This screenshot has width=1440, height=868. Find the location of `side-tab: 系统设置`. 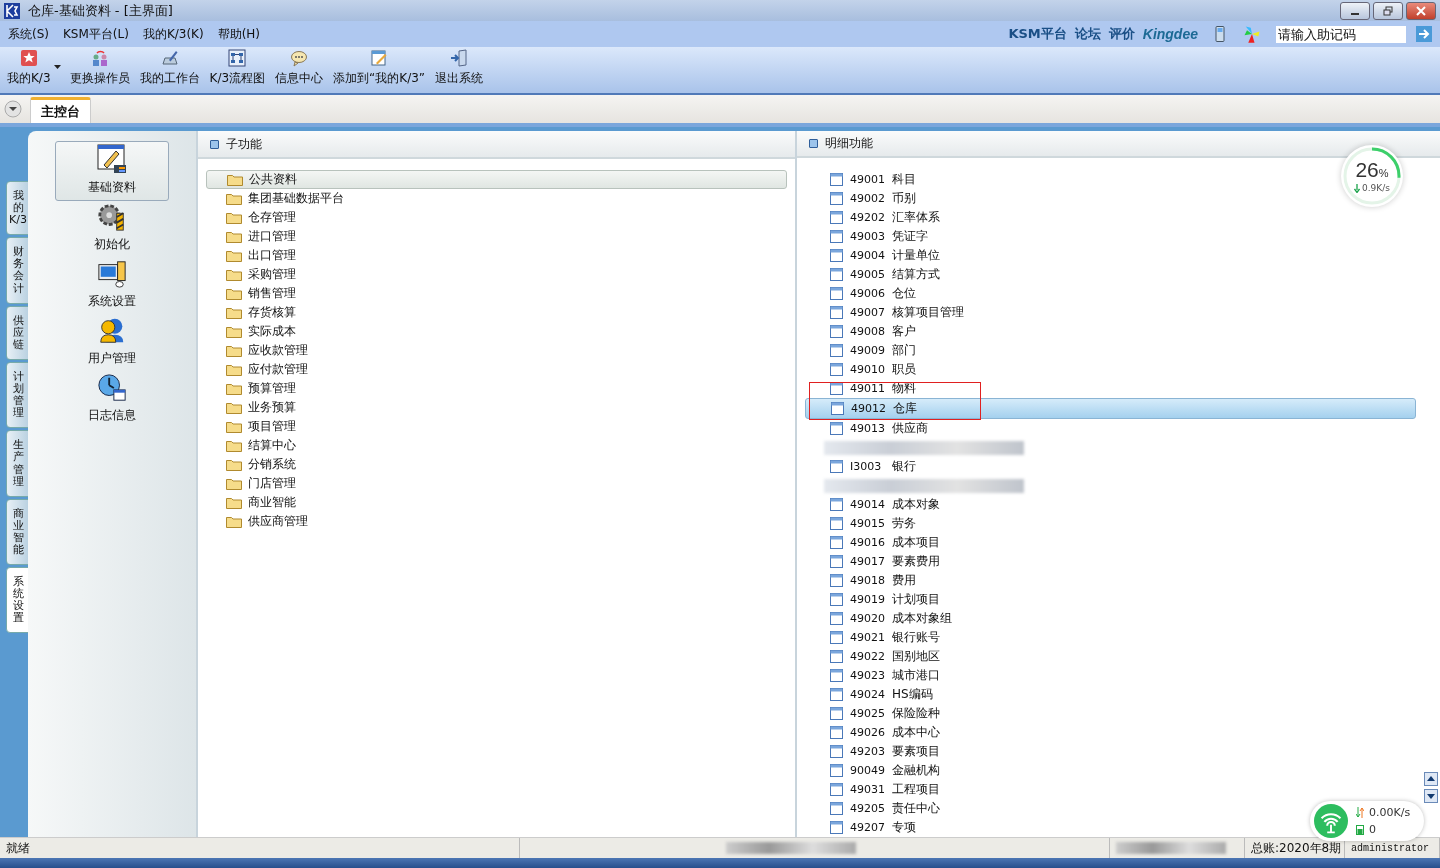

side-tab: 系统设置 is located at coordinates (18, 600).